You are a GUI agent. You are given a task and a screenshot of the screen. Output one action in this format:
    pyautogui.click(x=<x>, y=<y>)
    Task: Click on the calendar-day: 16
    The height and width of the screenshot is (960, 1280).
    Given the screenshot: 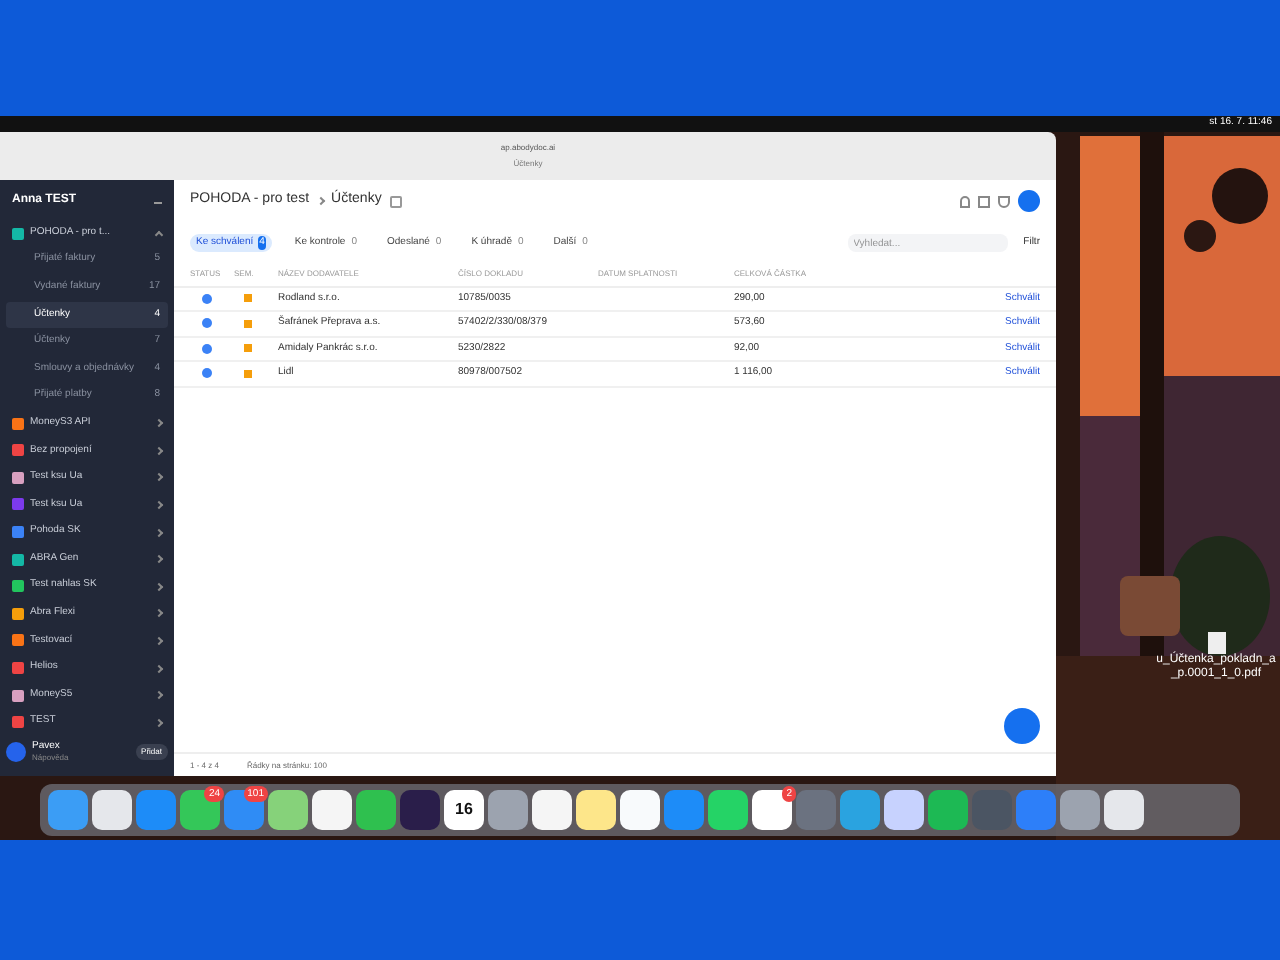 What is the action you would take?
    pyautogui.click(x=464, y=810)
    